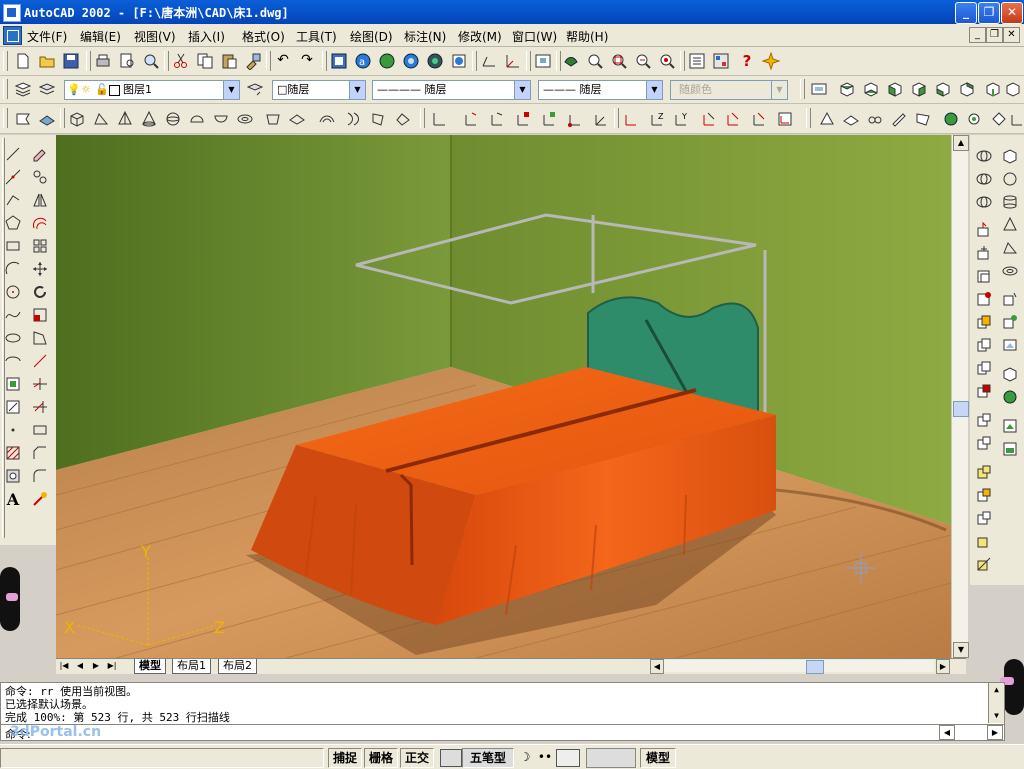 This screenshot has height=769, width=1024. Describe the element at coordinates (47, 36) in the screenshot. I see `menu-file: 文件(F)` at that location.